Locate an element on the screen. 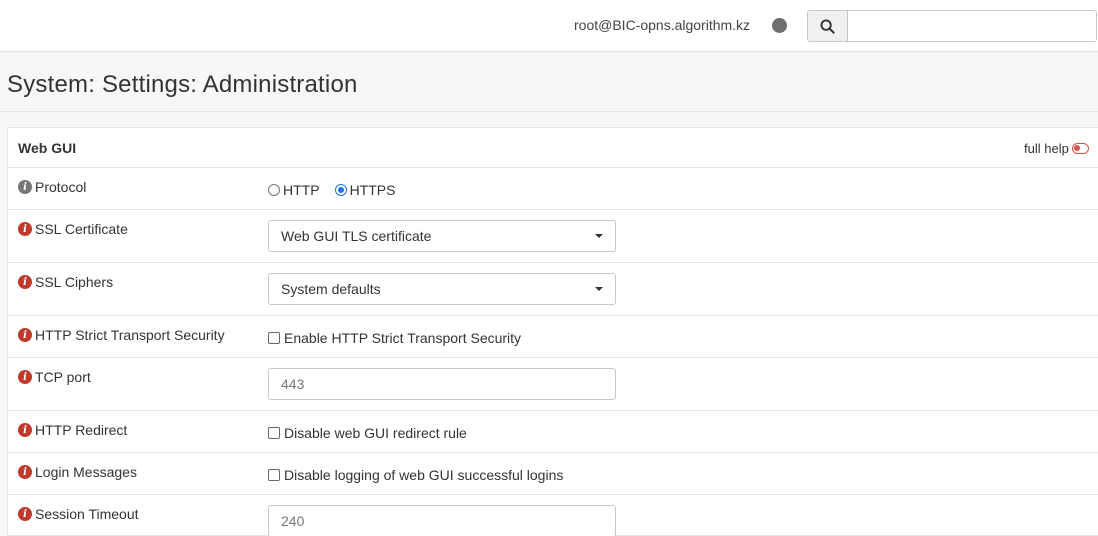  row-protocol: i Protocol HTTP HTTPS is located at coordinates (553, 189).